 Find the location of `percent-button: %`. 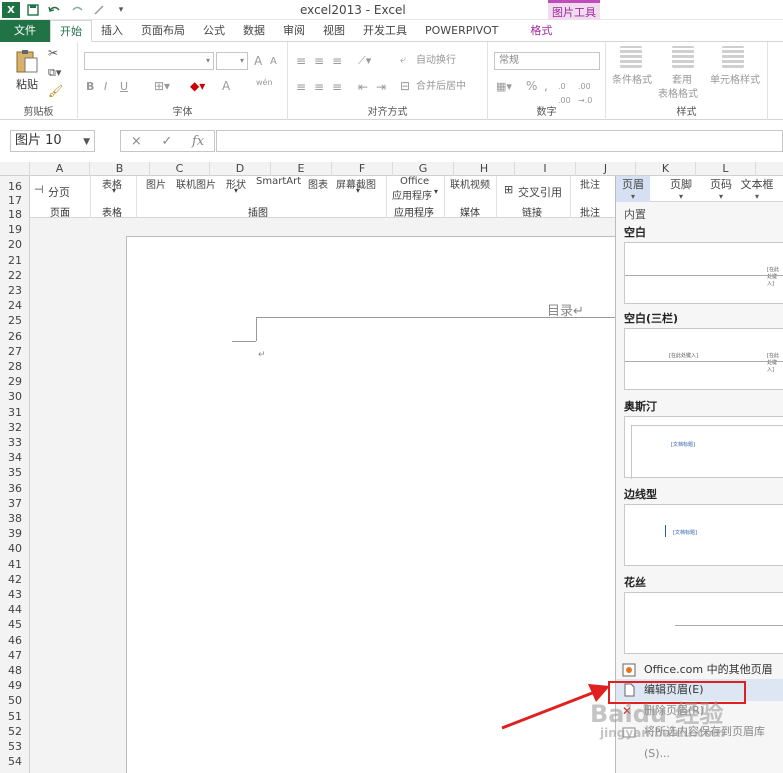

percent-button: % is located at coordinates (531, 86).